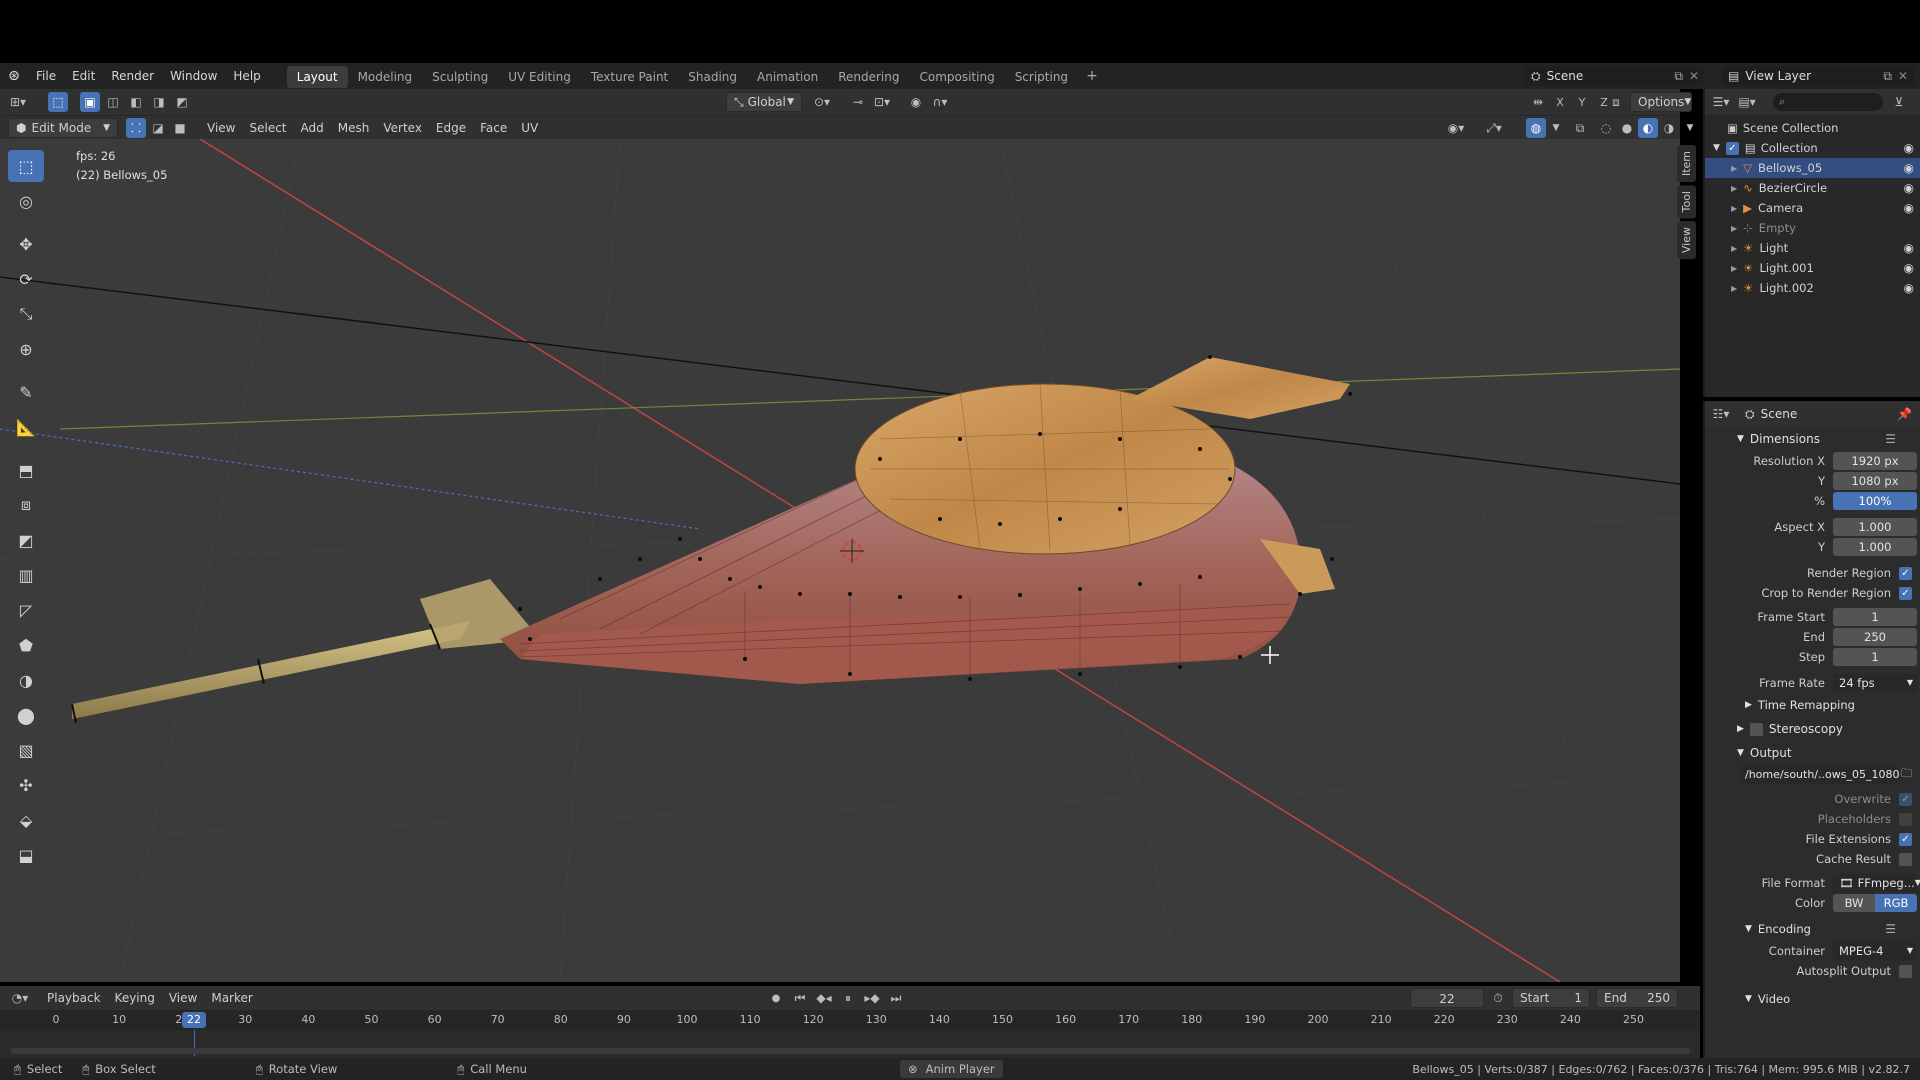 The image size is (1920, 1080). I want to click on outliner-editor-type-icon: ☰▾, so click(1721, 102).